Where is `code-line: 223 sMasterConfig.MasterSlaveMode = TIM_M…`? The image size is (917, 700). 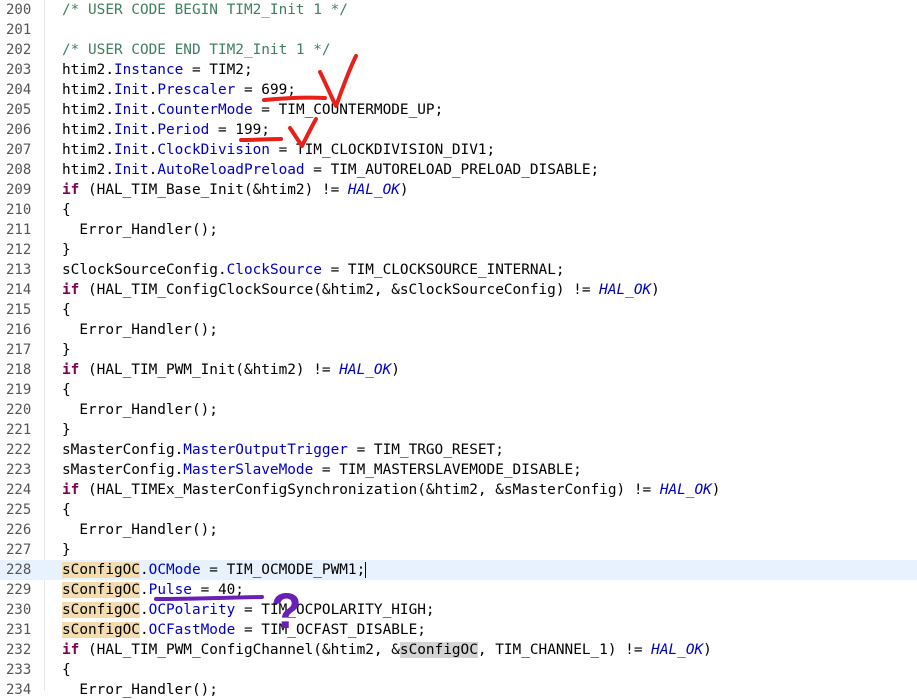
code-line: 223 sMasterConfig.MasterSlaveMode = TIM_M… is located at coordinates (458, 470).